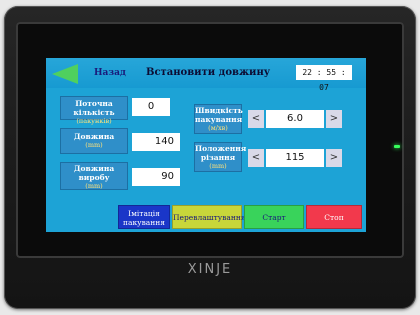 Image resolution: width=420 pixels, height=315 pixels. I want to click on cut-position-label: Положення різання (mm), so click(220, 157).